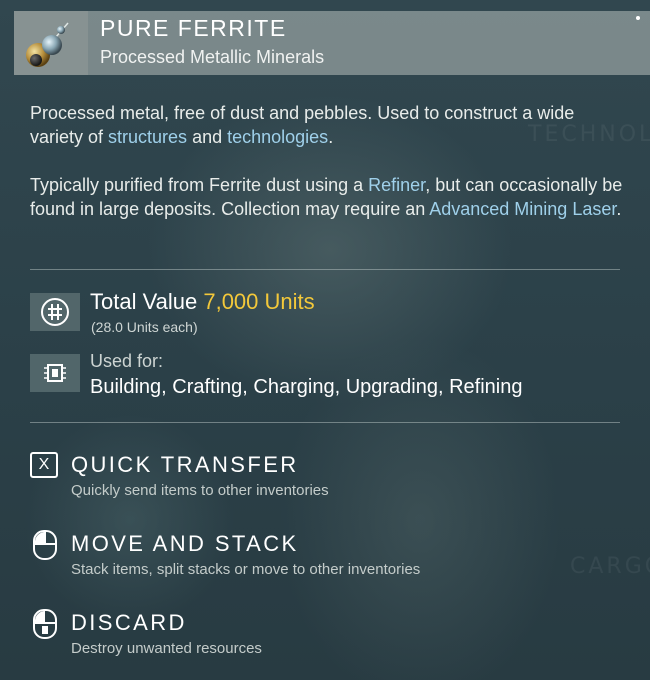 This screenshot has height=680, width=650. Describe the element at coordinates (129, 622) in the screenshot. I see `discard-label: DISCARD` at that location.